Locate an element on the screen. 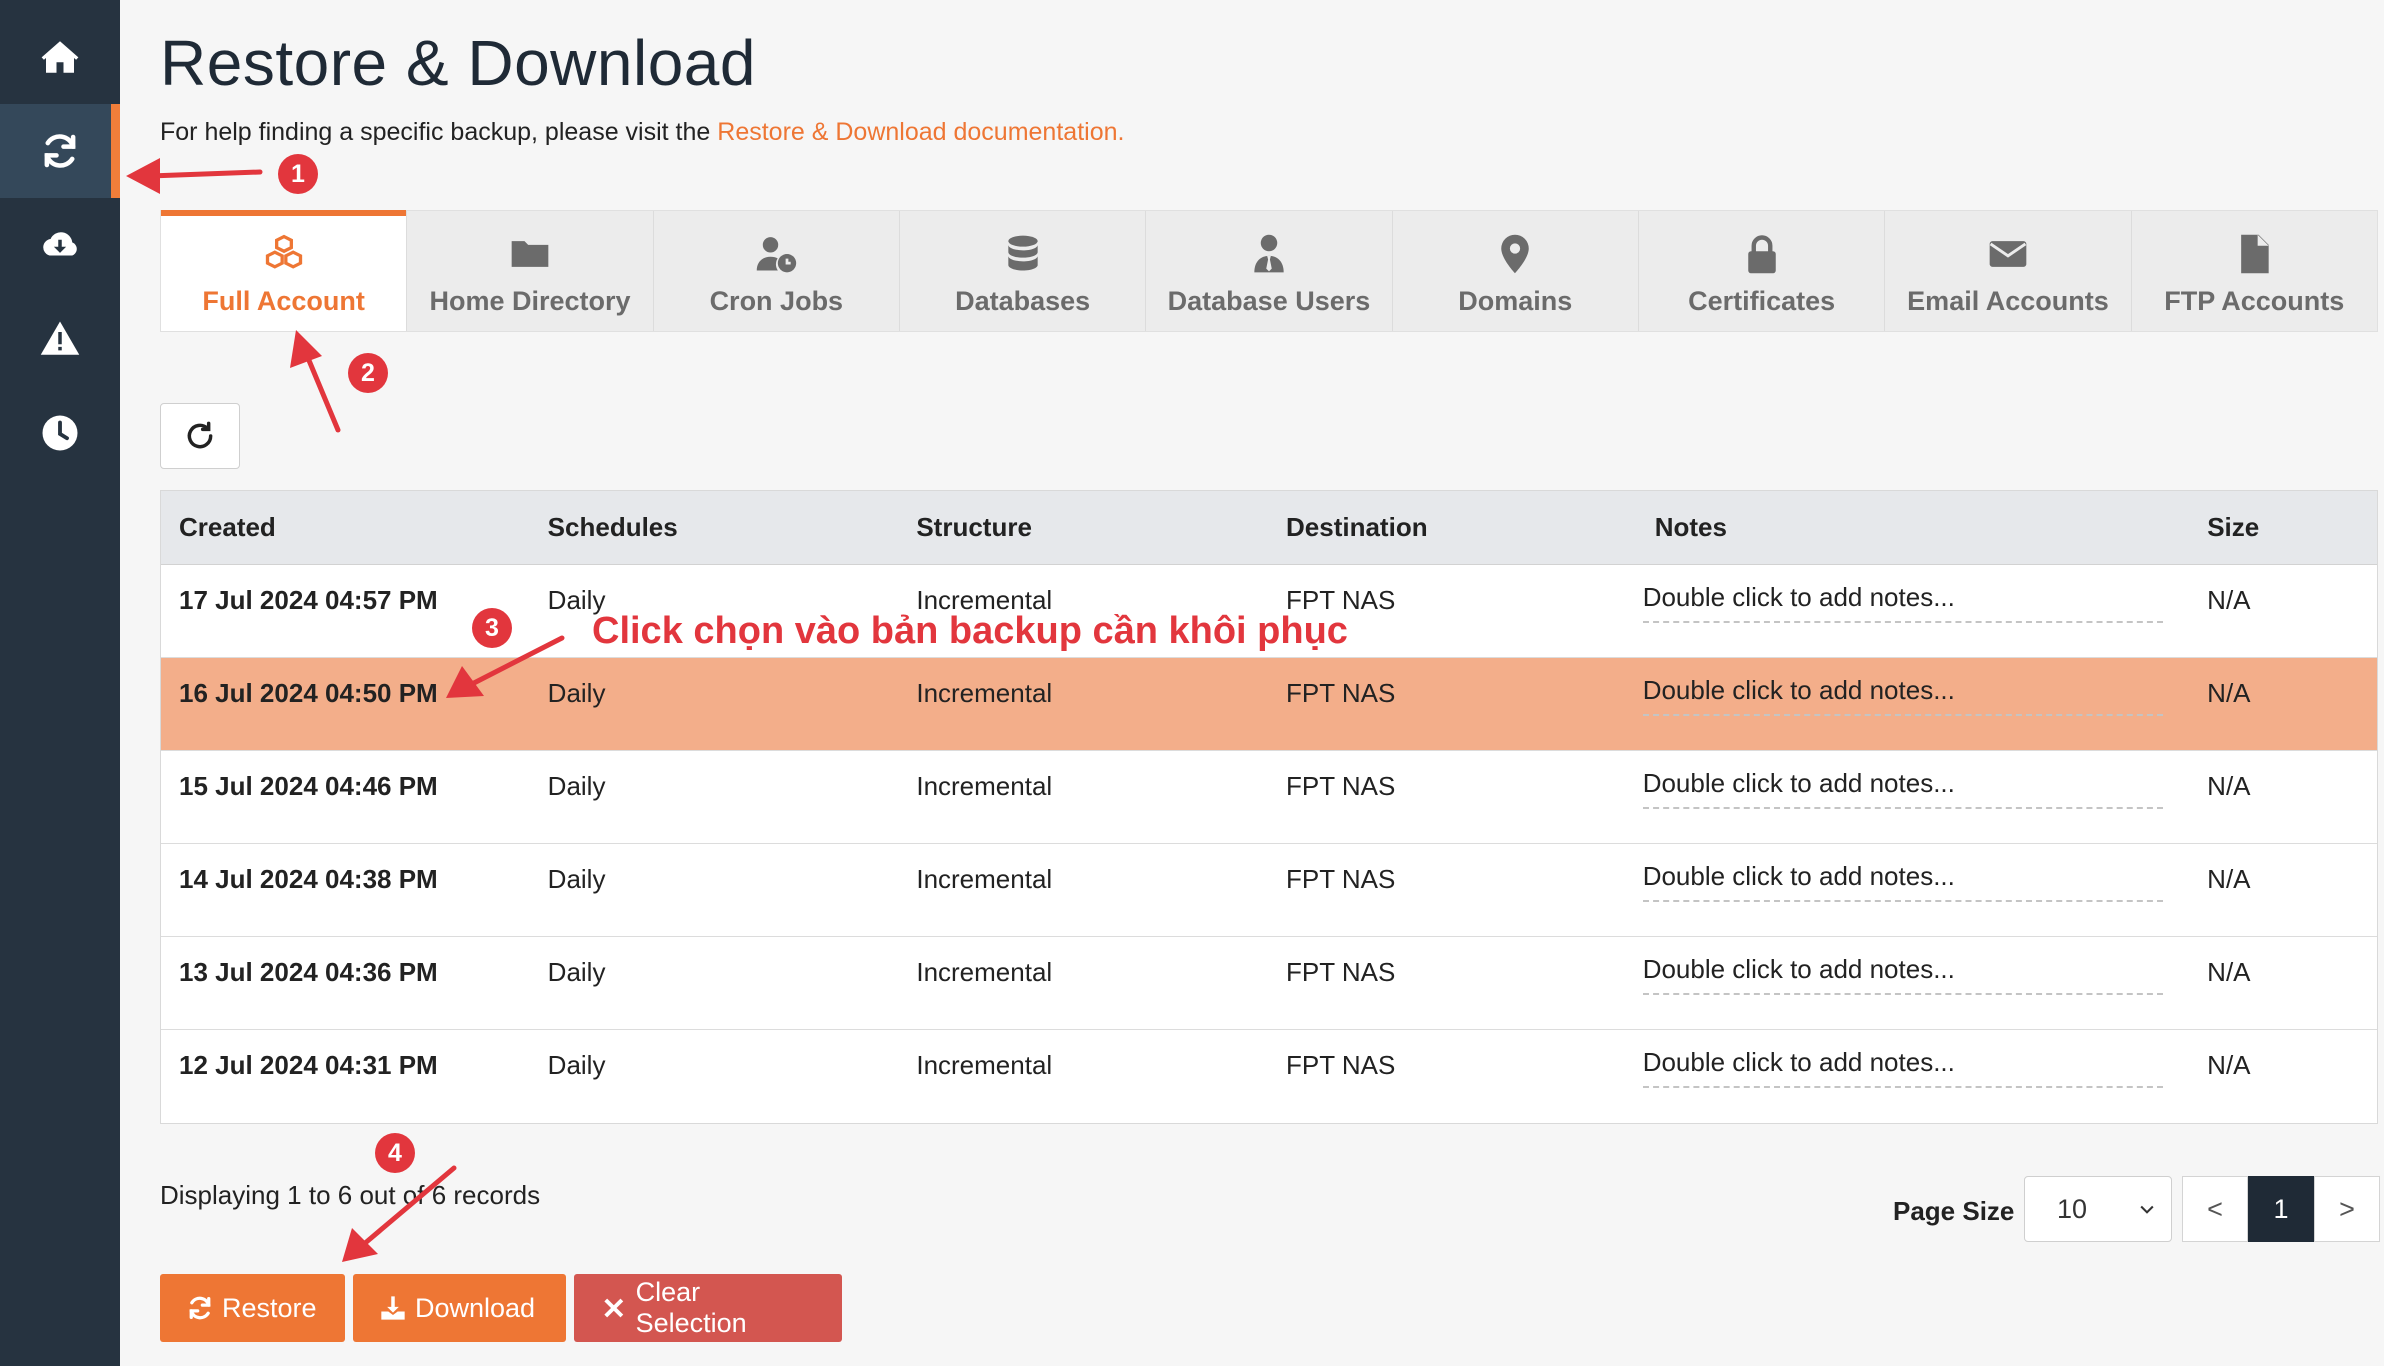 This screenshot has height=1366, width=2384. tab-full-account: Full Account is located at coordinates (284, 270).